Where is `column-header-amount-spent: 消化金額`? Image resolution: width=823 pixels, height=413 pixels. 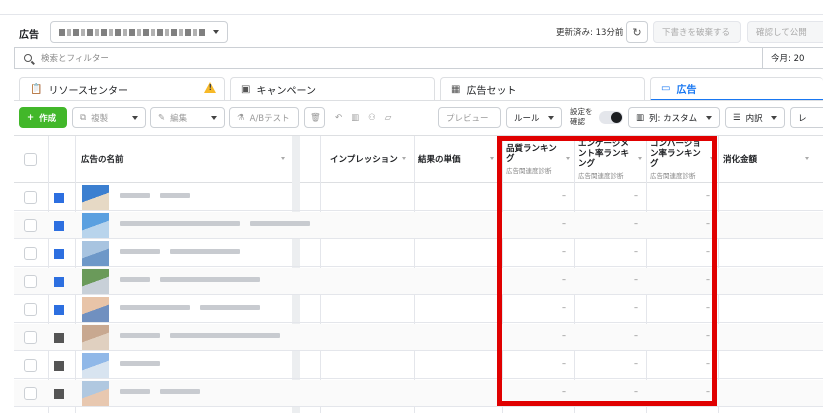
column-header-amount-spent: 消化金額 is located at coordinates (769, 159).